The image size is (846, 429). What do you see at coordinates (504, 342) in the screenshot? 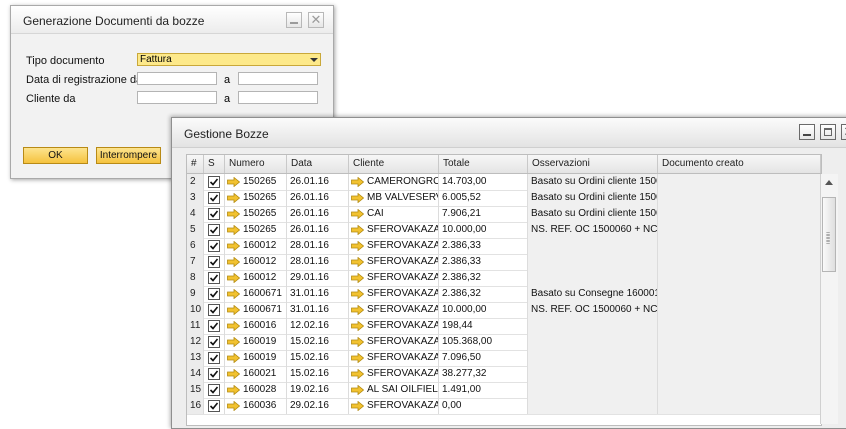
I see `table-row: 12 160019 15.02.16 SFEROVAKAZAN 105.368,00` at bounding box center [504, 342].